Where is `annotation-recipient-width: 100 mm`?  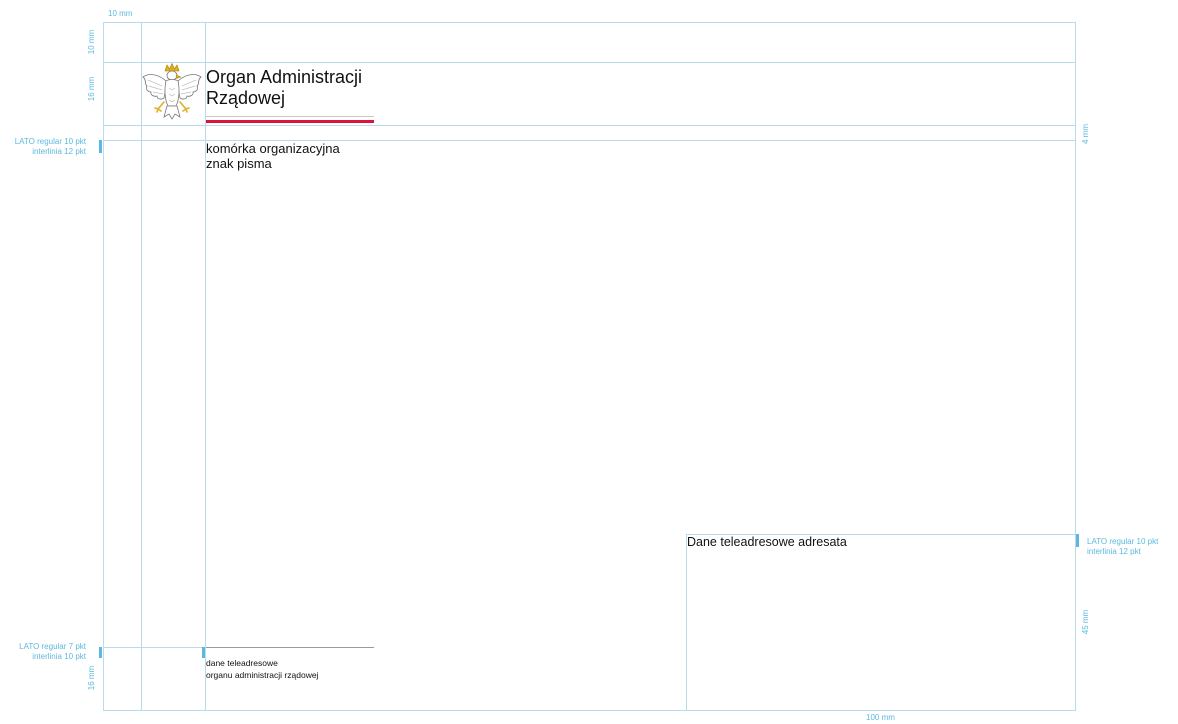
annotation-recipient-width: 100 mm is located at coordinates (880, 717).